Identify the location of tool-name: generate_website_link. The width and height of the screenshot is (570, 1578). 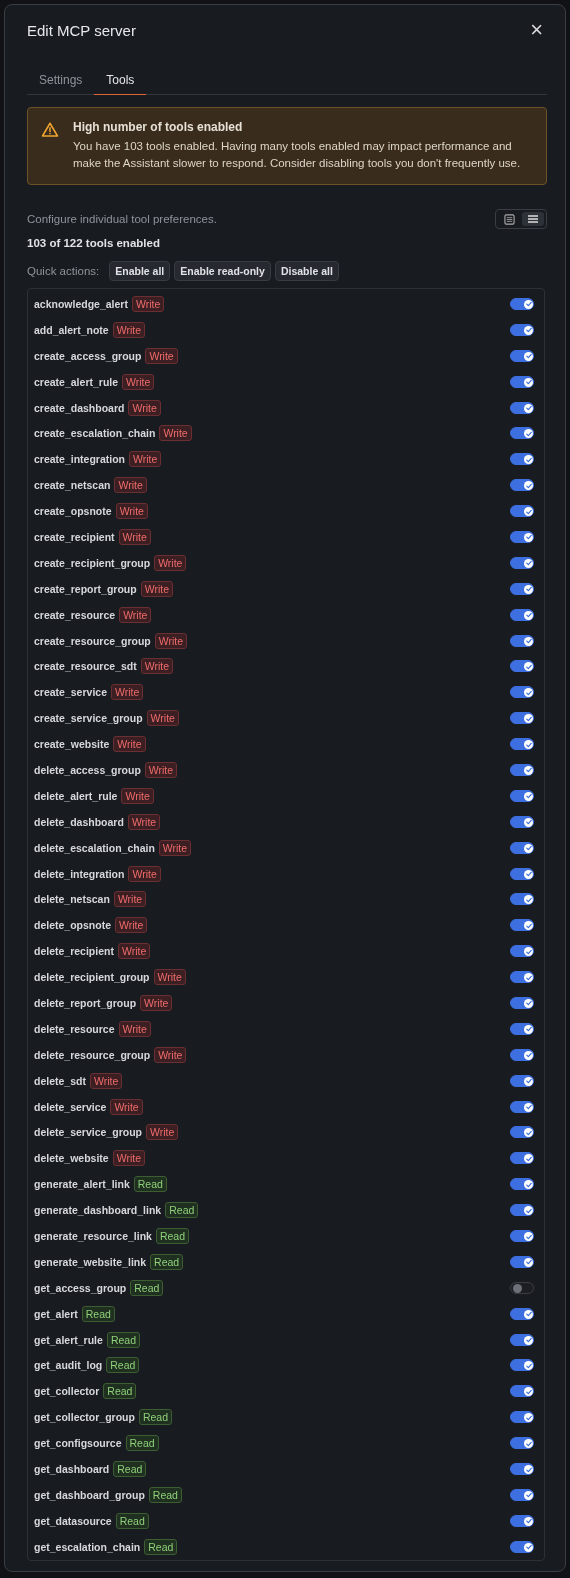
(90, 1261).